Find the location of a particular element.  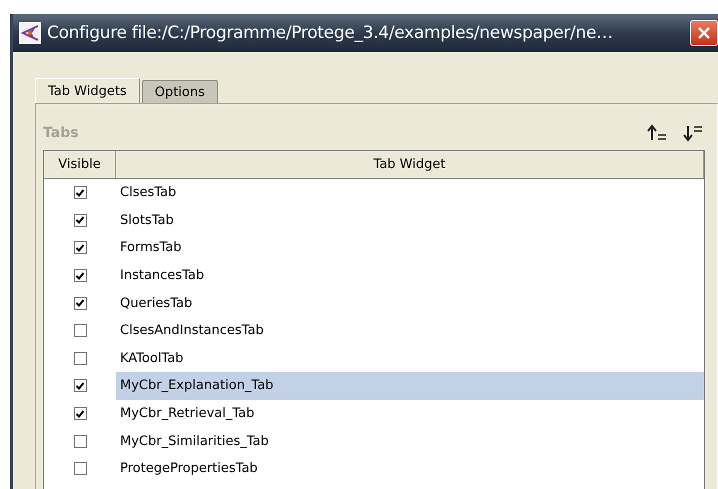

table-cell: MyCbr_Explanation_Tab is located at coordinates (410, 386).